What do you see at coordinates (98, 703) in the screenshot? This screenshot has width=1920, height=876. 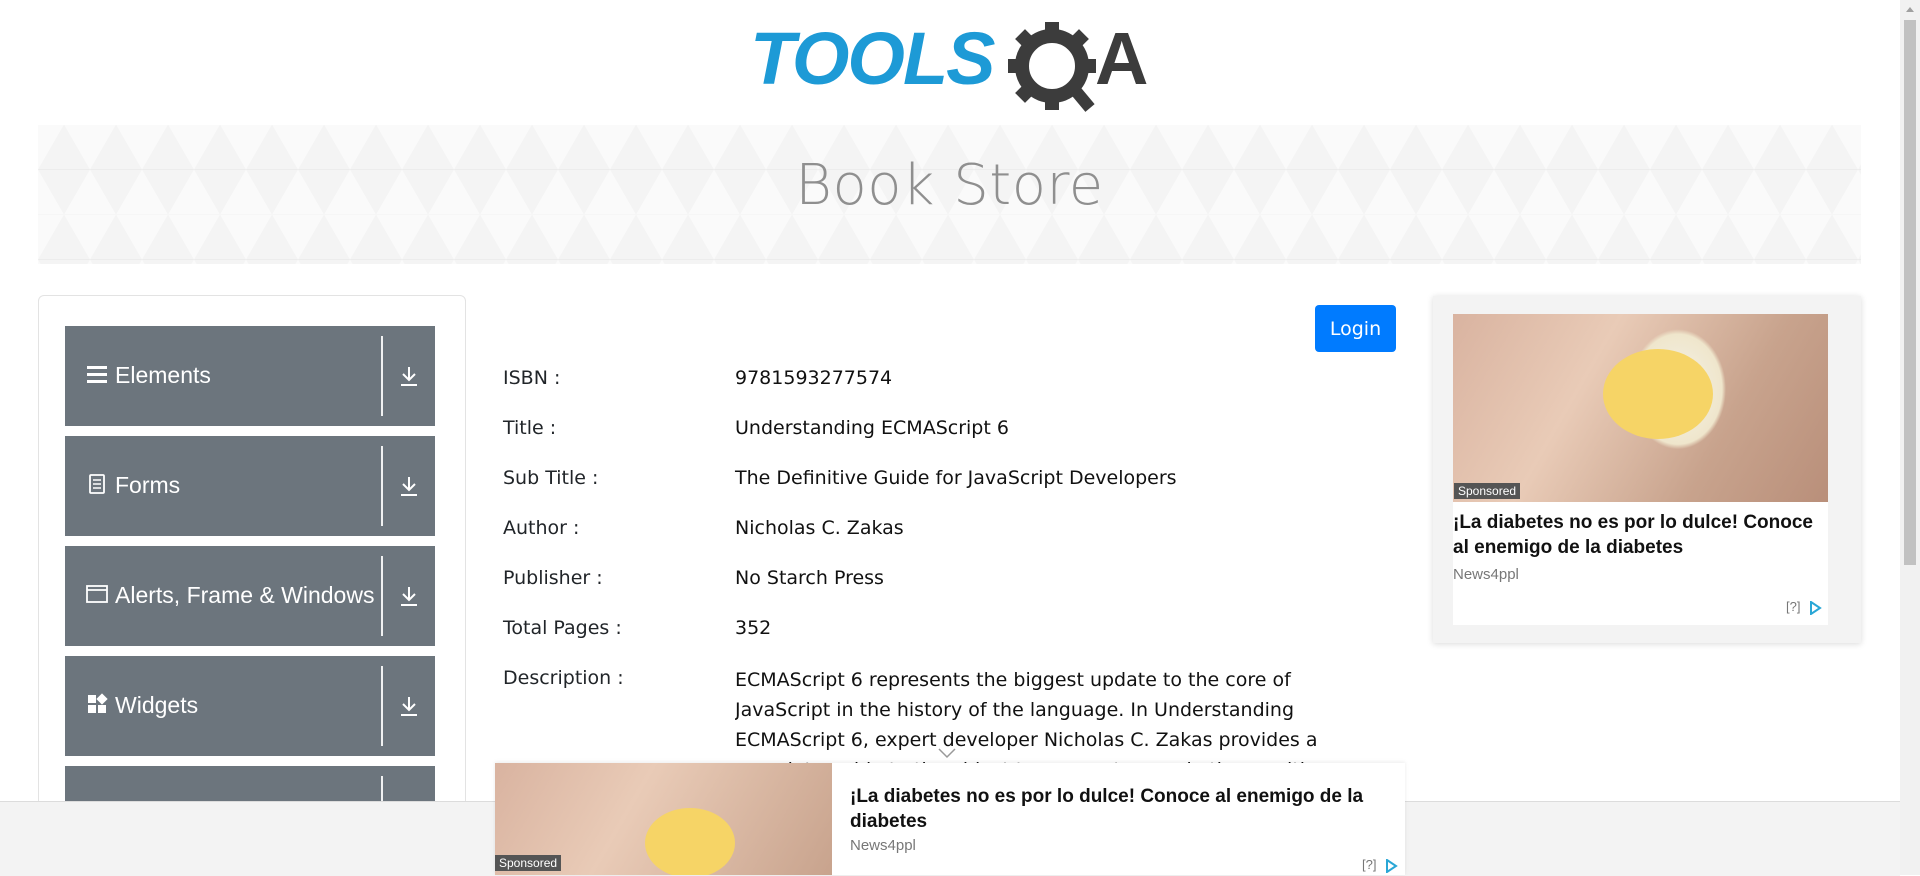 I see `widgets-icon` at bounding box center [98, 703].